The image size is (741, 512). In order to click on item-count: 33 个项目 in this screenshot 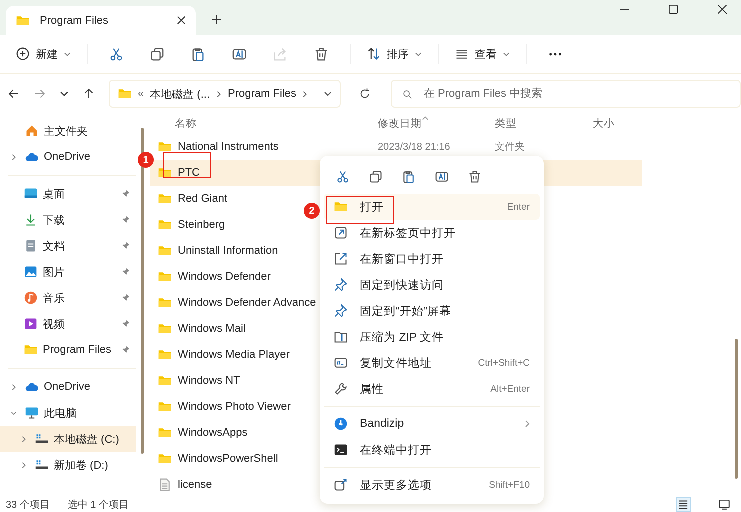, I will do `click(28, 505)`.